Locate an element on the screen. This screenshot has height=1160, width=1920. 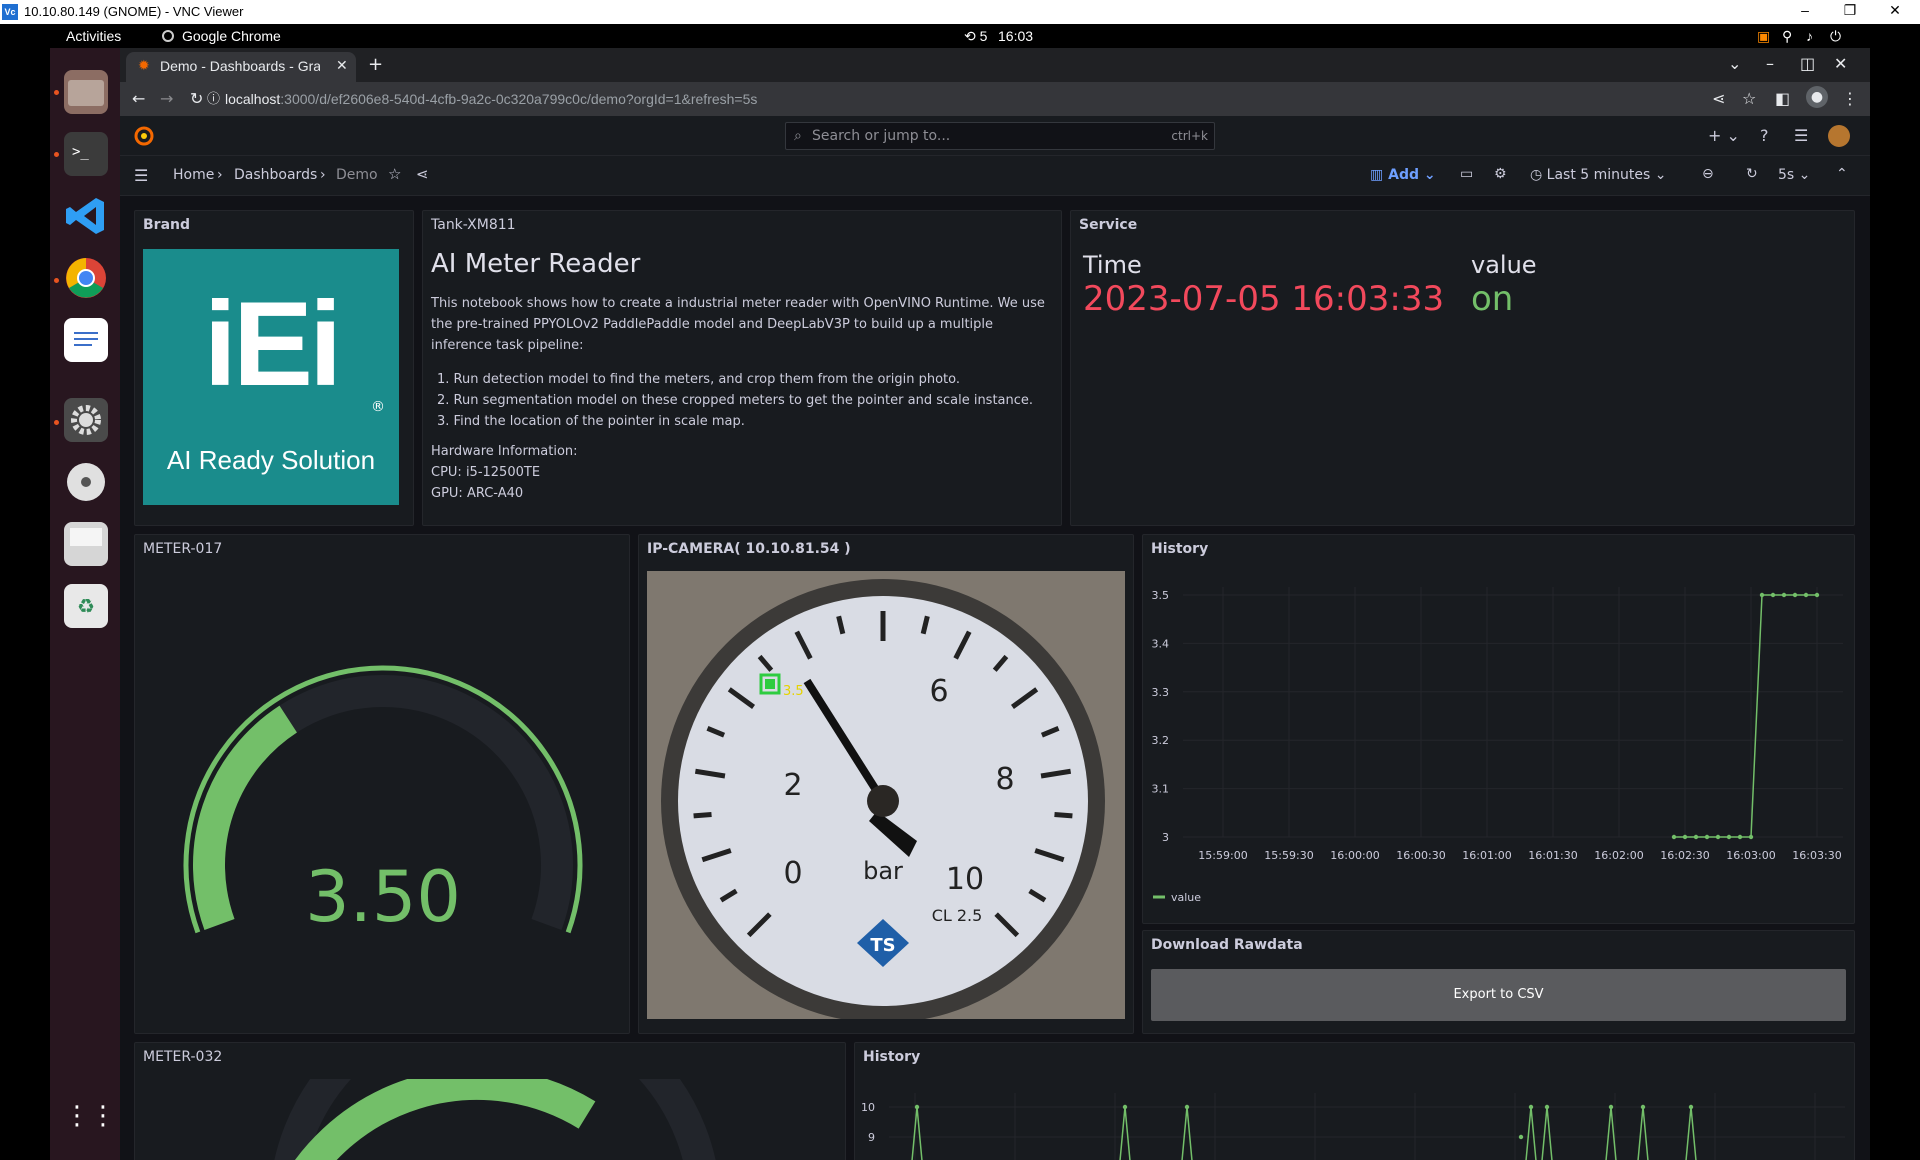
tab-search-icon: ⌄ is located at coordinates (1734, 63).